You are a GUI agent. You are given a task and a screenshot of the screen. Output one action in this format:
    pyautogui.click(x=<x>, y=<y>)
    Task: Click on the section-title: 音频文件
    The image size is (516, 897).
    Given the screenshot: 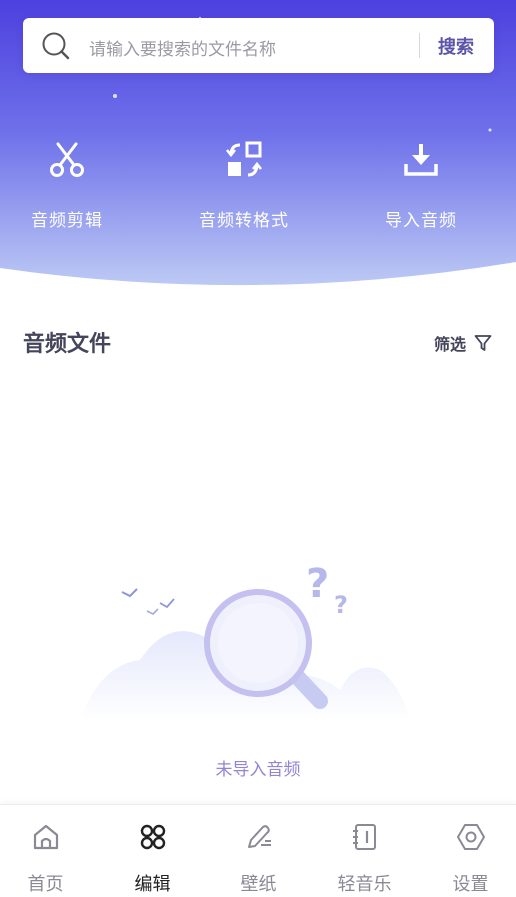 What is the action you would take?
    pyautogui.click(x=67, y=344)
    